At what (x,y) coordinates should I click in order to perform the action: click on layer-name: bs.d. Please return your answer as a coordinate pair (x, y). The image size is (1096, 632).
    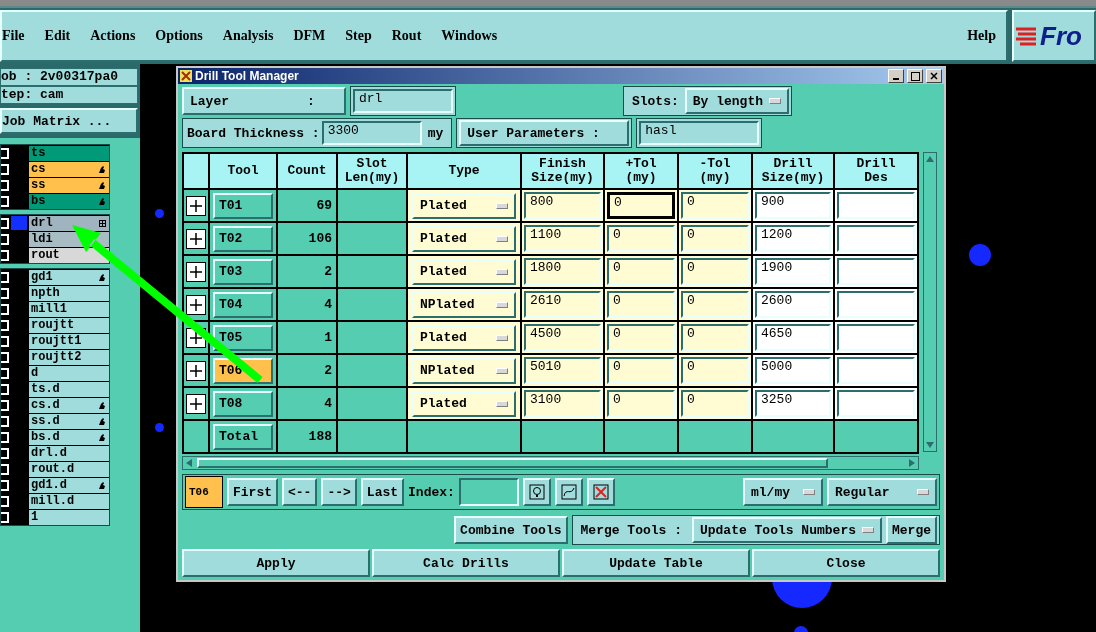
    Looking at the image, I should click on (69, 437).